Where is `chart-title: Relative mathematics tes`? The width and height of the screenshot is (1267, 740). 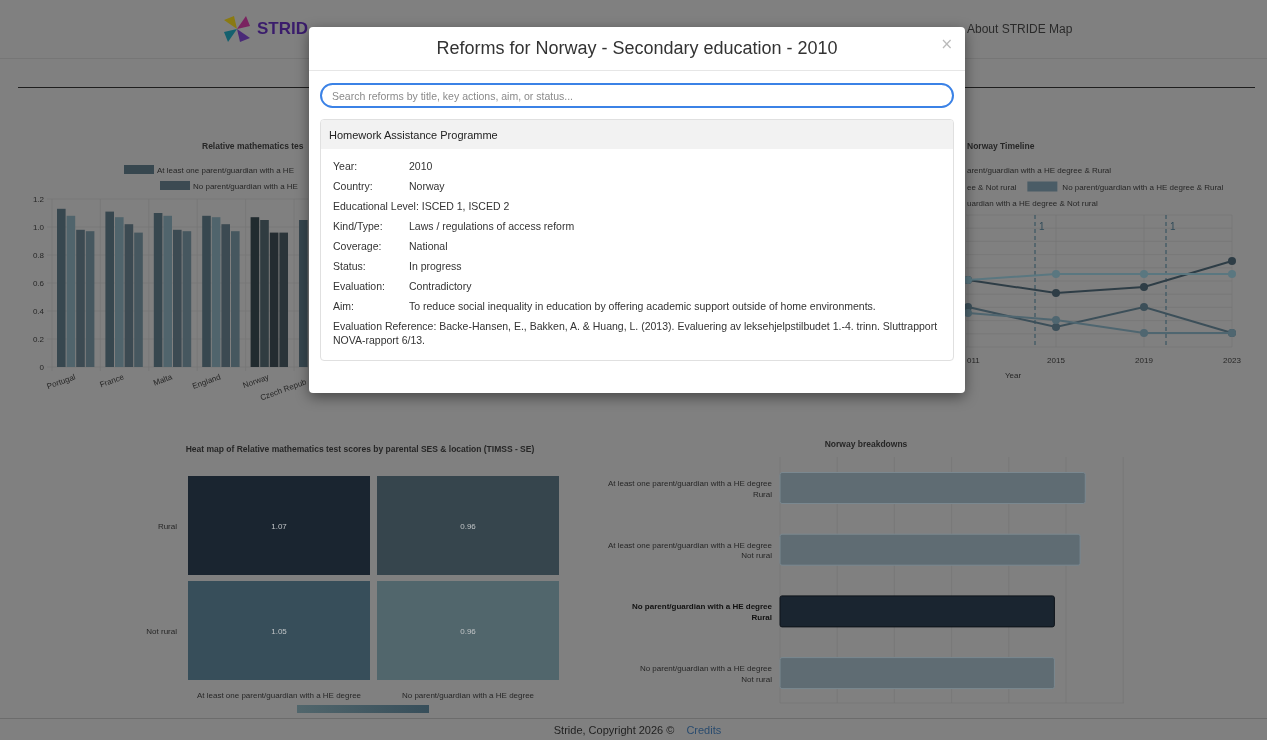 chart-title: Relative mathematics tes is located at coordinates (253, 146).